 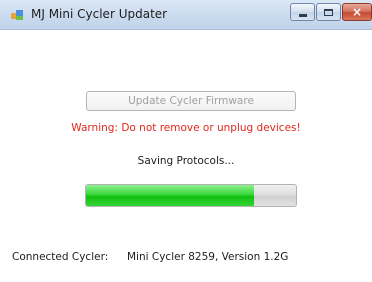 I want to click on window-controls: ×, so click(x=330, y=12).